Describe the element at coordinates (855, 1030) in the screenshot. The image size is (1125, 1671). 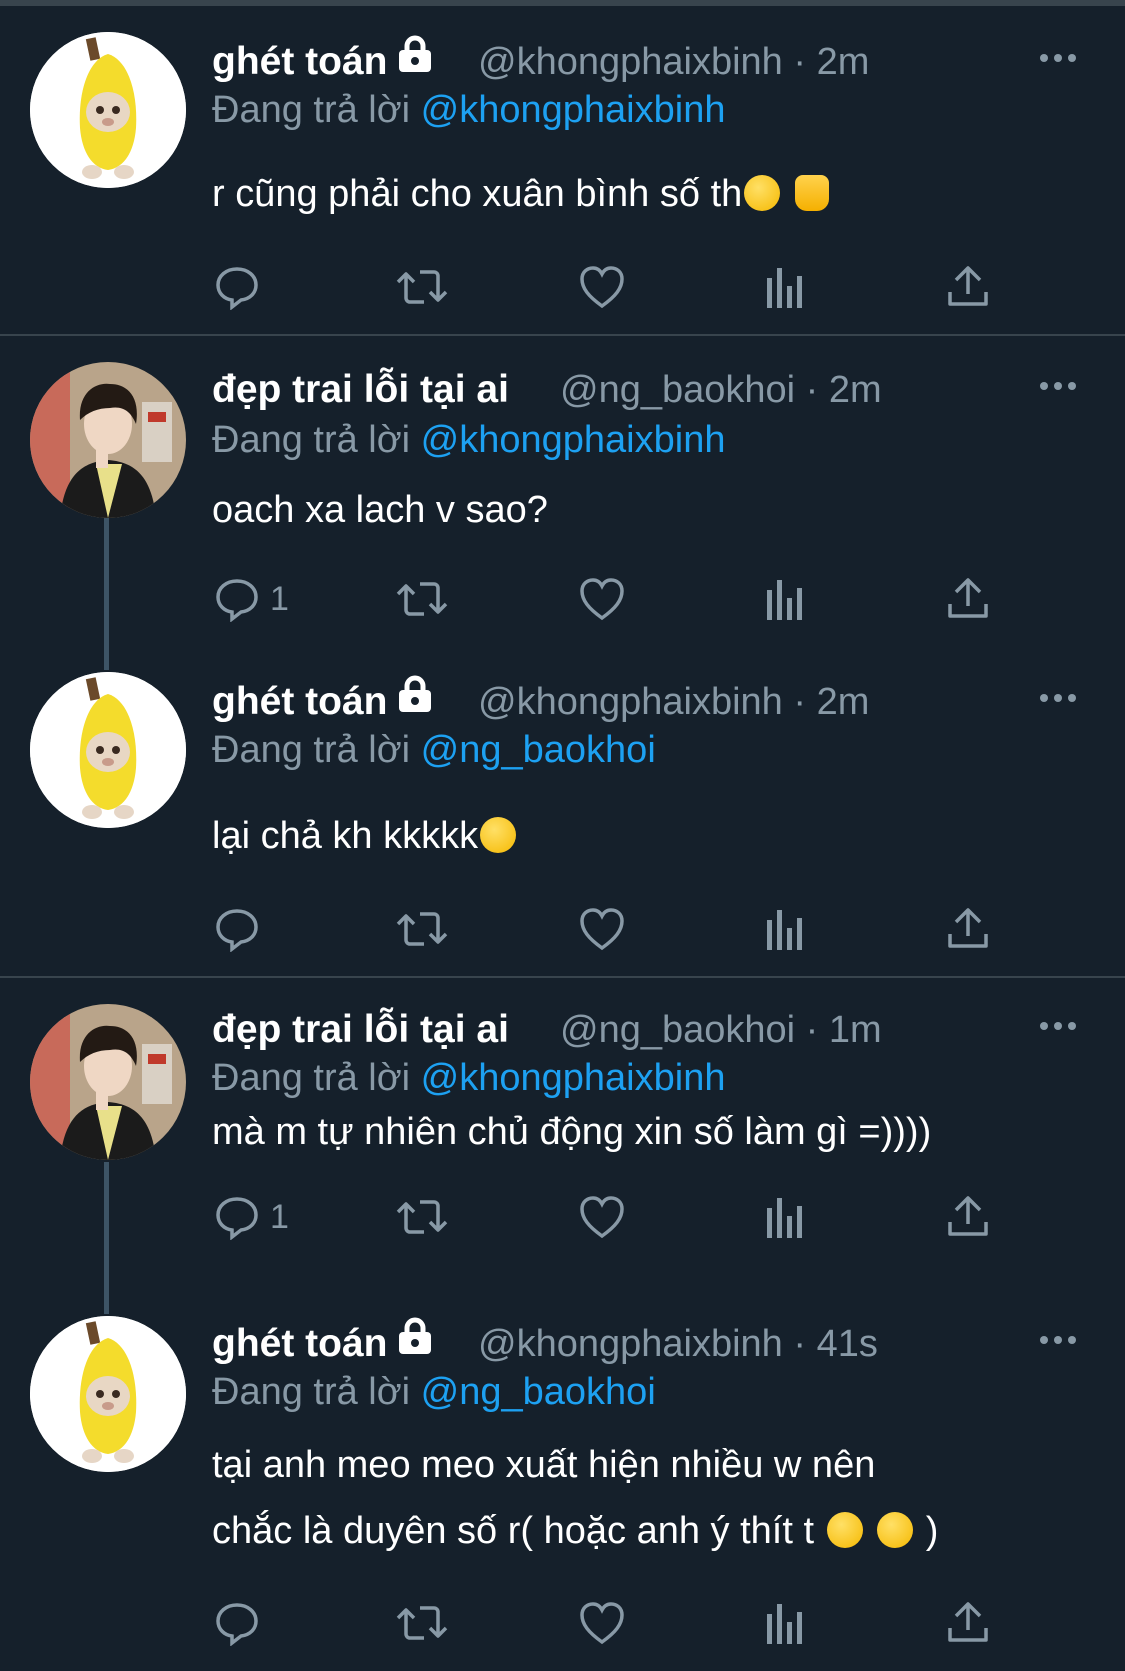
I see `timestamp: 1m` at that location.